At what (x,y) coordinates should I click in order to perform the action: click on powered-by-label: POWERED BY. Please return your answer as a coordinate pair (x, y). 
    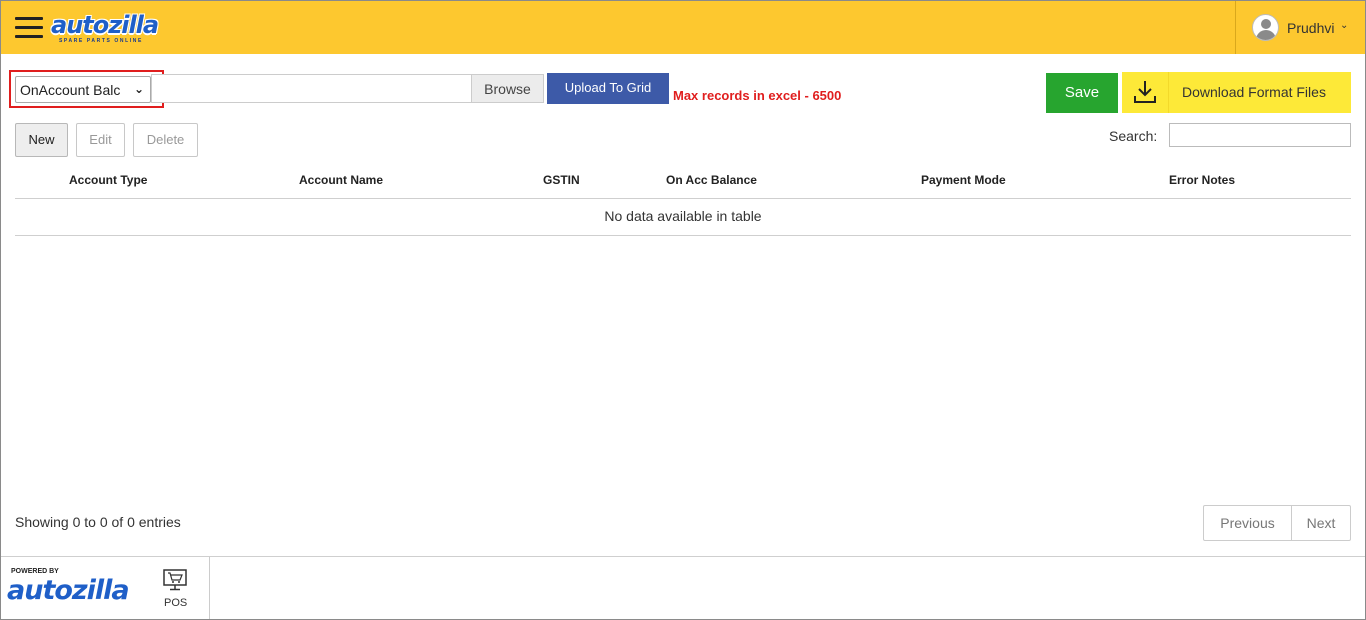
    Looking at the image, I should click on (35, 571).